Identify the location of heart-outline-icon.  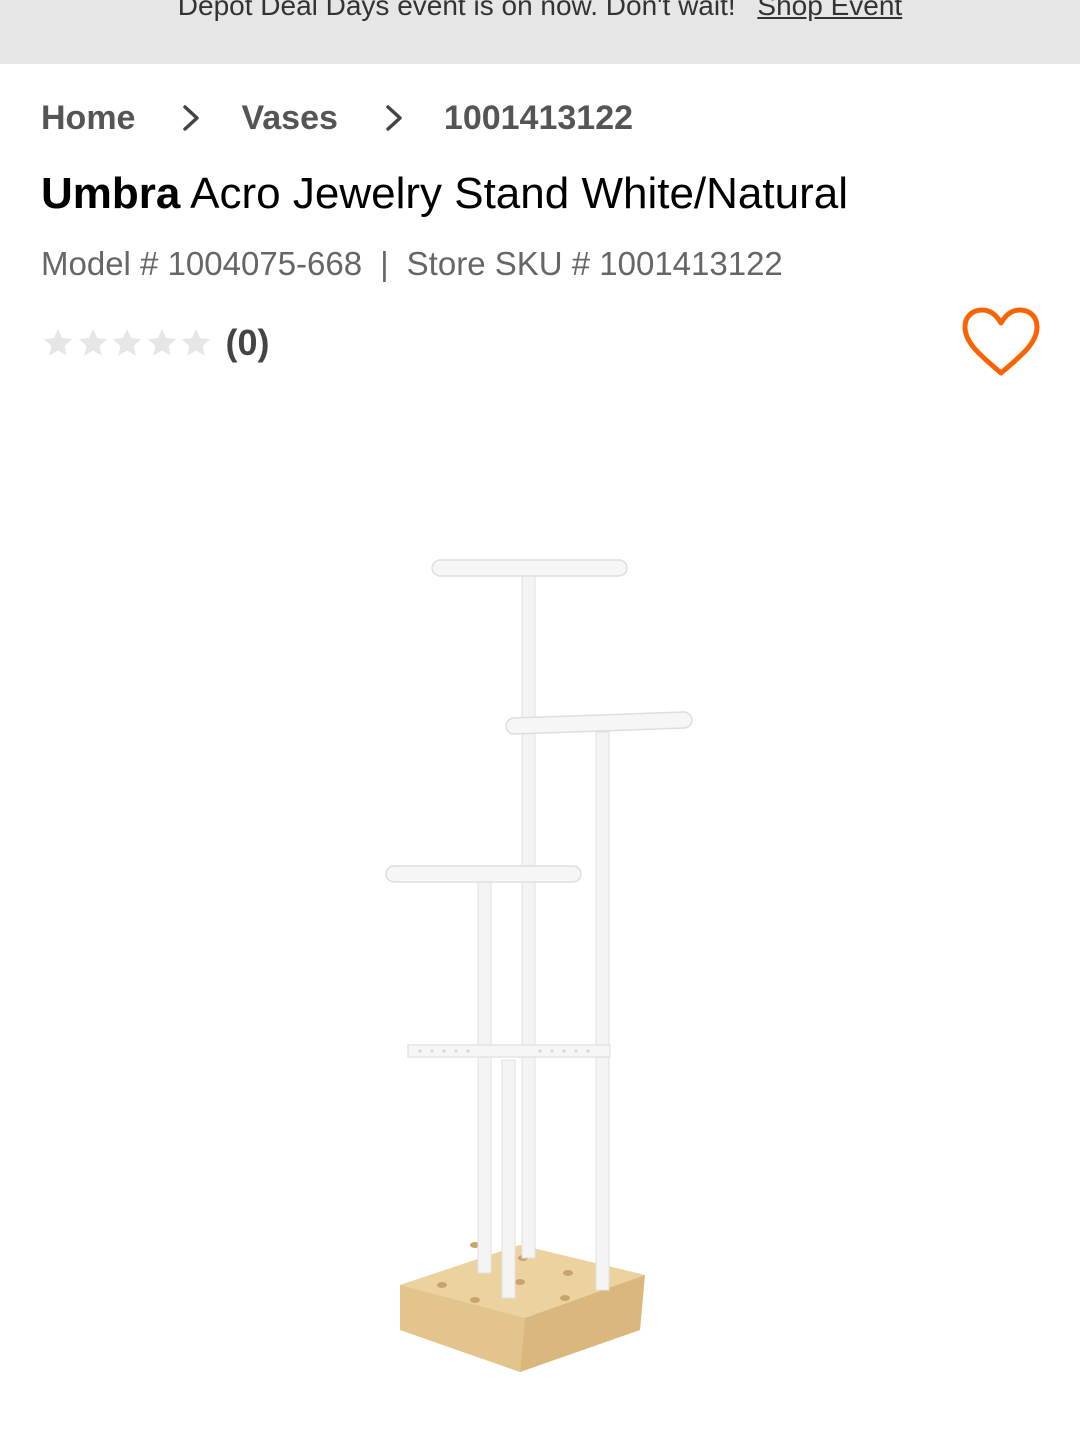
(1001, 341).